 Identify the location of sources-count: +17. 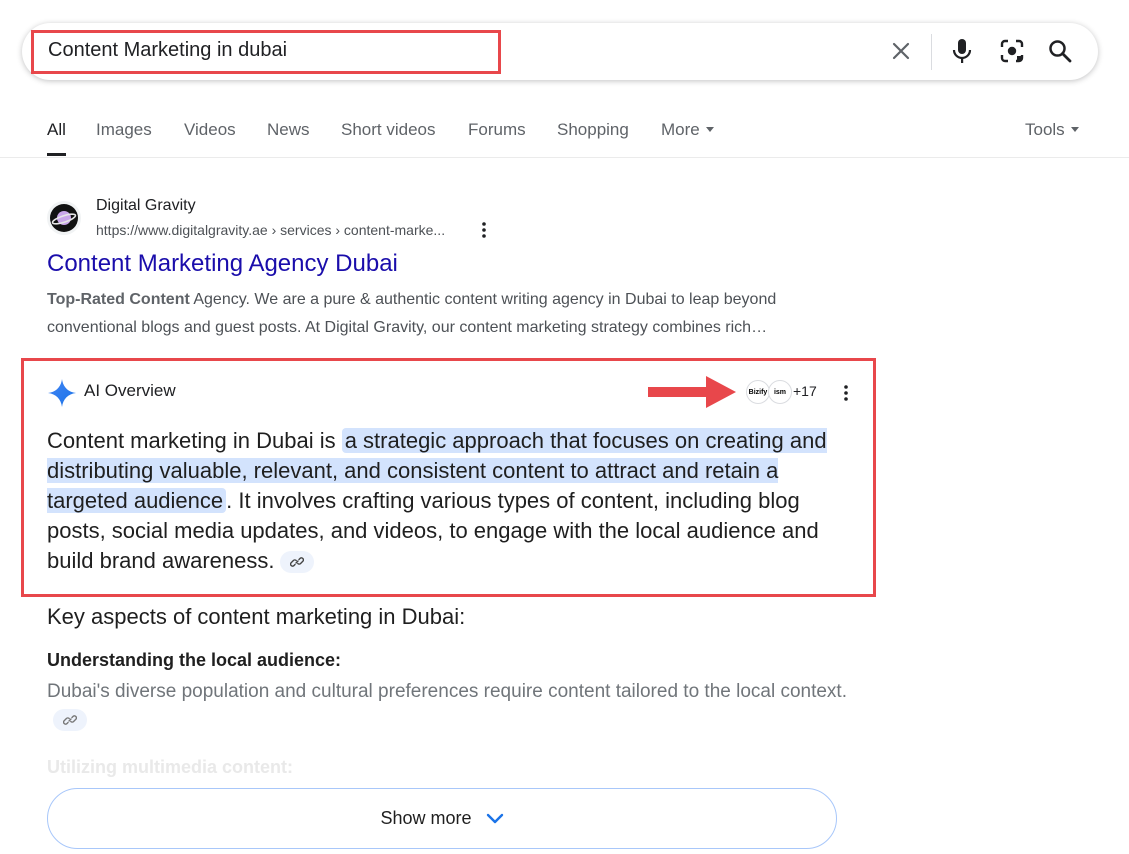
(805, 391).